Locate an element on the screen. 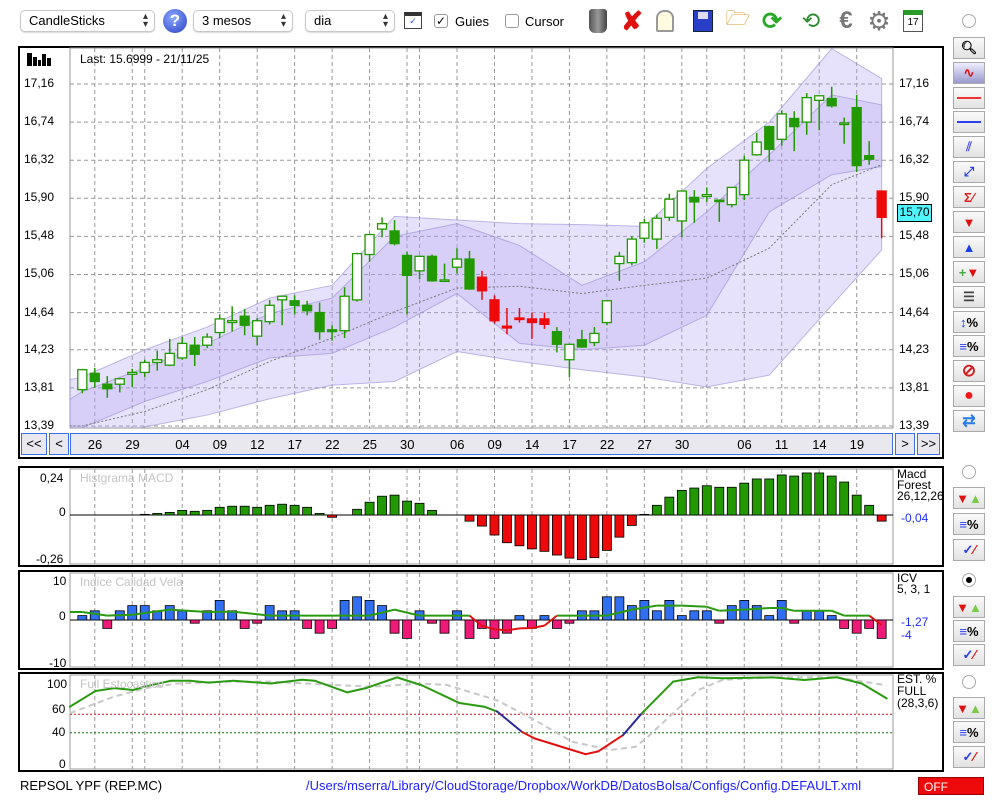 This screenshot has height=800, width=1000. levels-button: ☰ is located at coordinates (969, 297).